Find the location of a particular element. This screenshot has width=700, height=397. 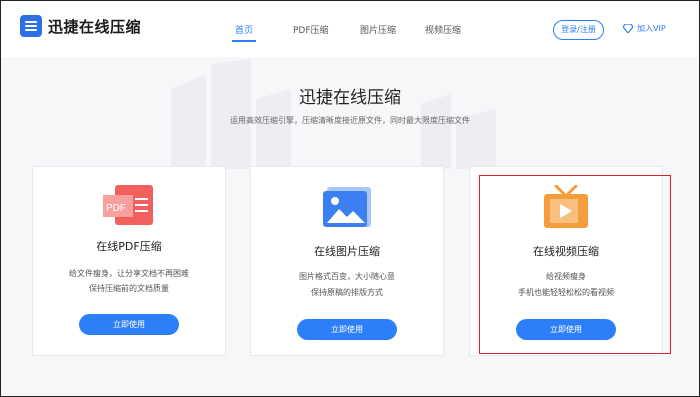

nav-video-compress: 视频压缩 is located at coordinates (443, 29).